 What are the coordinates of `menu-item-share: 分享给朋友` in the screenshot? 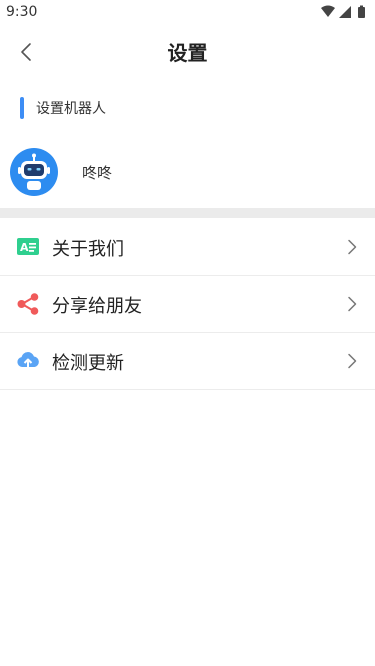 It's located at (187, 304).